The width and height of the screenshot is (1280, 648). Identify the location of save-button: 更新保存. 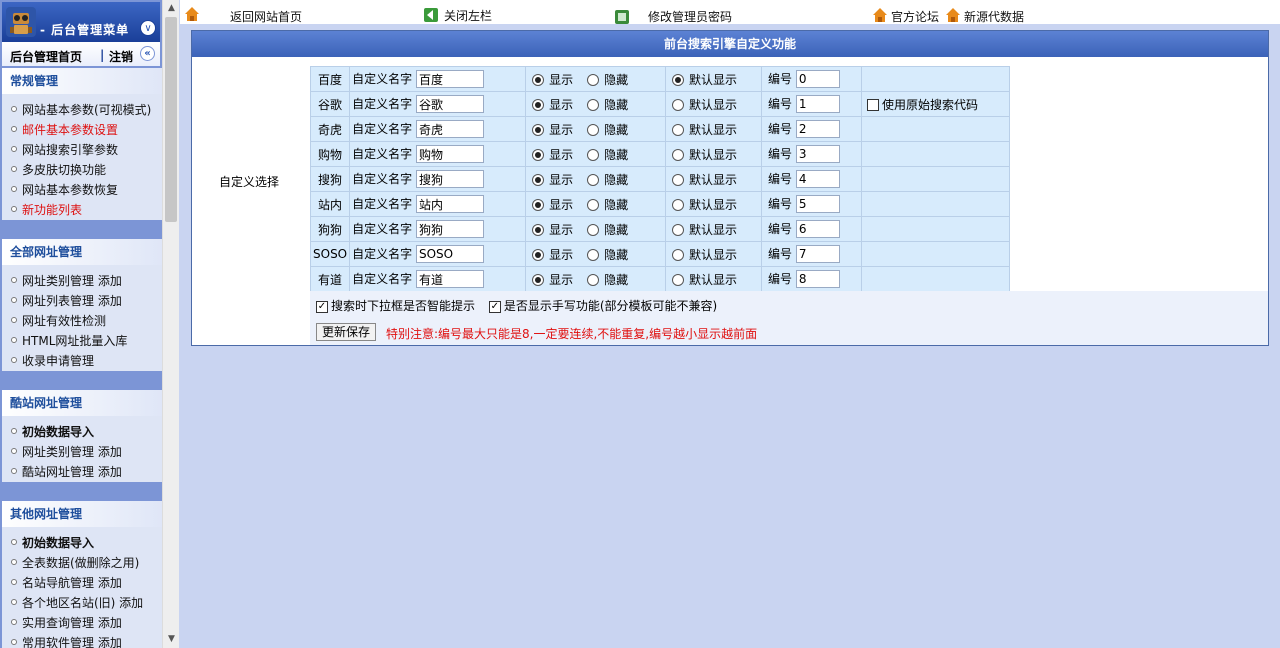
(346, 332).